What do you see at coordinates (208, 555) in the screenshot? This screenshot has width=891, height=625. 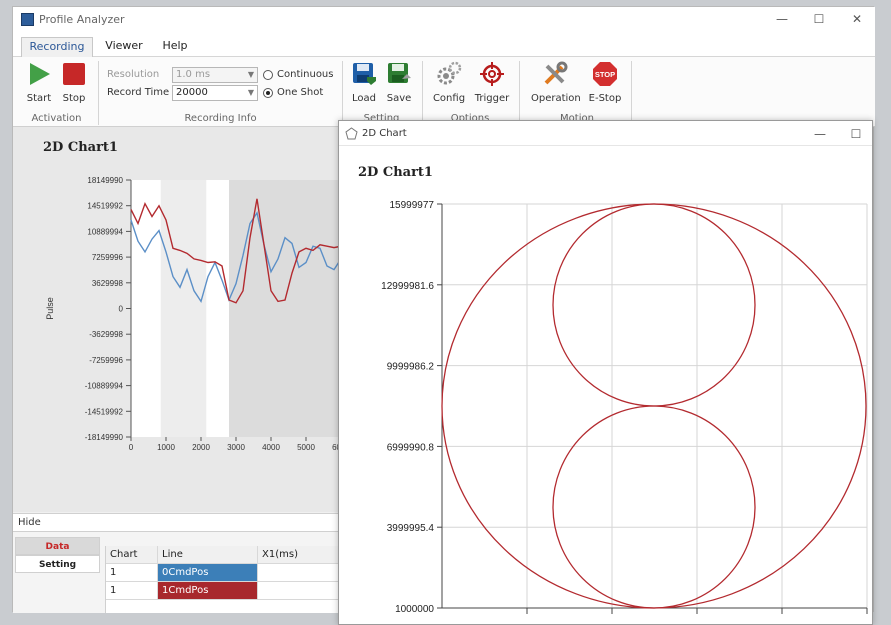 I see `column-header-line: Line` at bounding box center [208, 555].